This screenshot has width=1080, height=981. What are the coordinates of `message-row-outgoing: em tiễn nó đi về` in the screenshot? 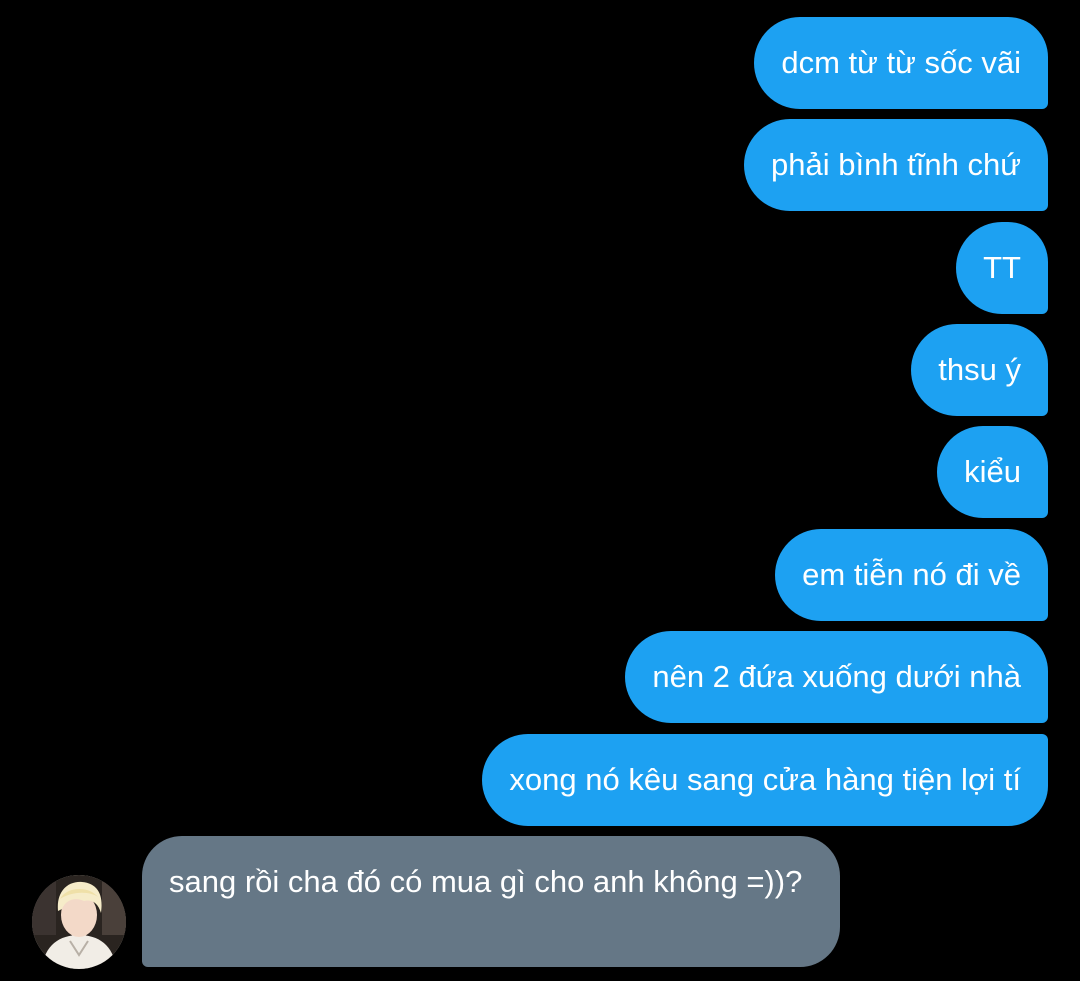 It's located at (911, 575).